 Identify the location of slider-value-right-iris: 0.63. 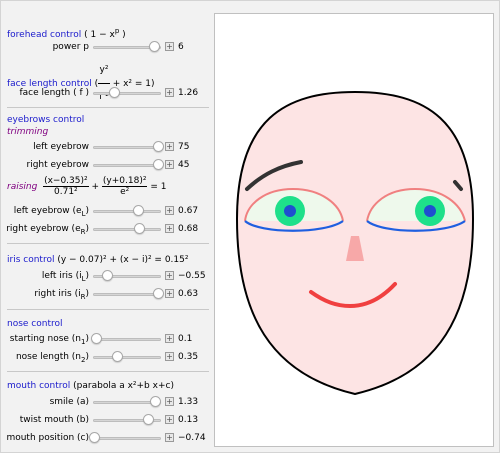
(188, 294).